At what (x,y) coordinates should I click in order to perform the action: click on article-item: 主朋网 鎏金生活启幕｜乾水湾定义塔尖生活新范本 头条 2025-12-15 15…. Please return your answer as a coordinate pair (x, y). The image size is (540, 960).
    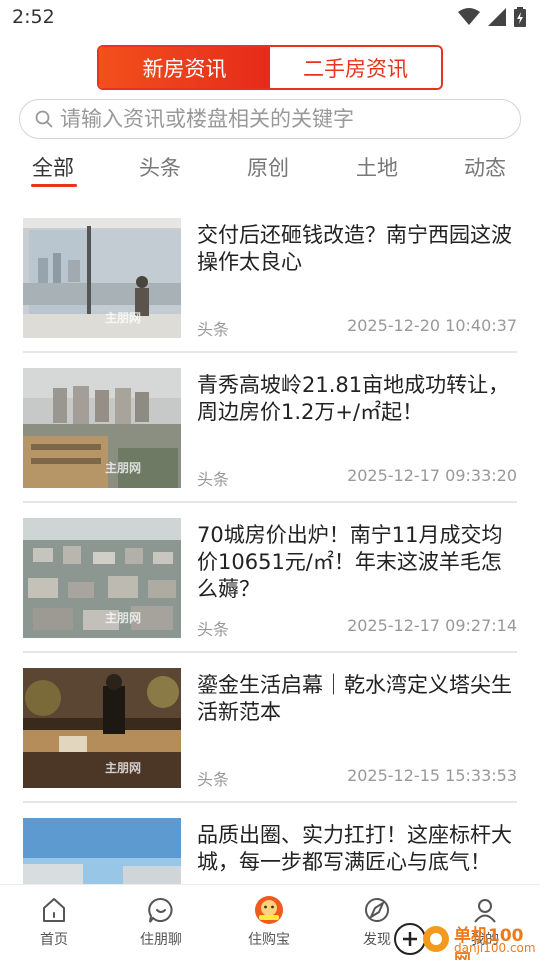
    Looking at the image, I should click on (270, 743).